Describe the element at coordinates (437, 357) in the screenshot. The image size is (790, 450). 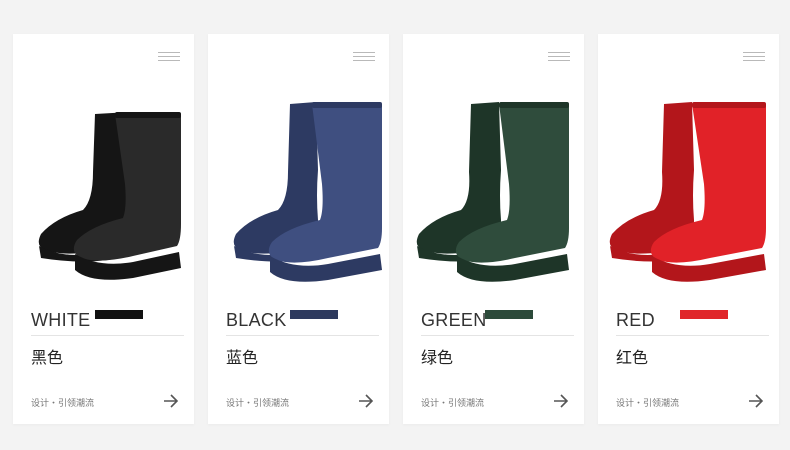
I see `color-name-cn: 绿色` at that location.